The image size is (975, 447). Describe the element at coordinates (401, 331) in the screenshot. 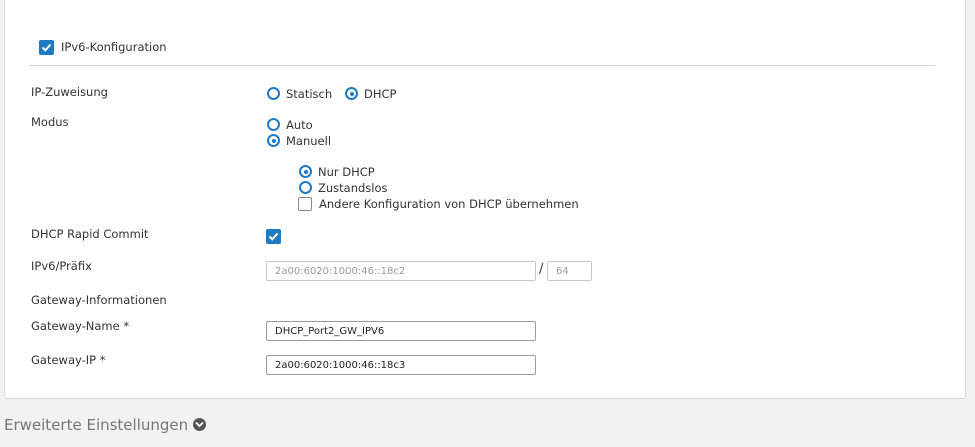

I see `gateway-name-input` at that location.